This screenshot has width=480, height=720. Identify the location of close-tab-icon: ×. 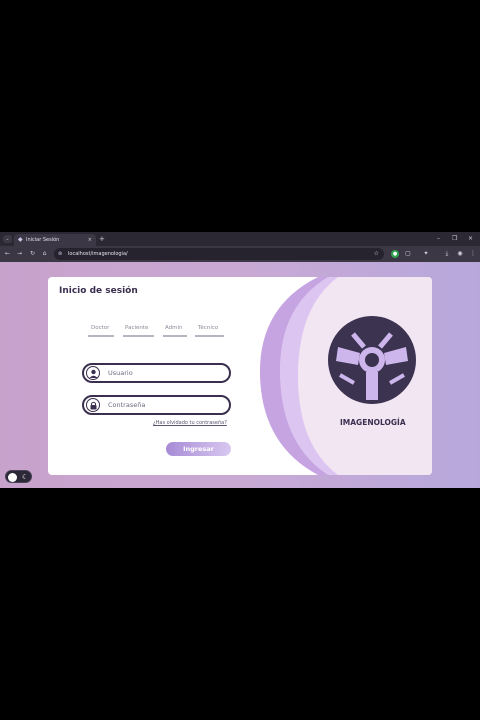
(90, 240).